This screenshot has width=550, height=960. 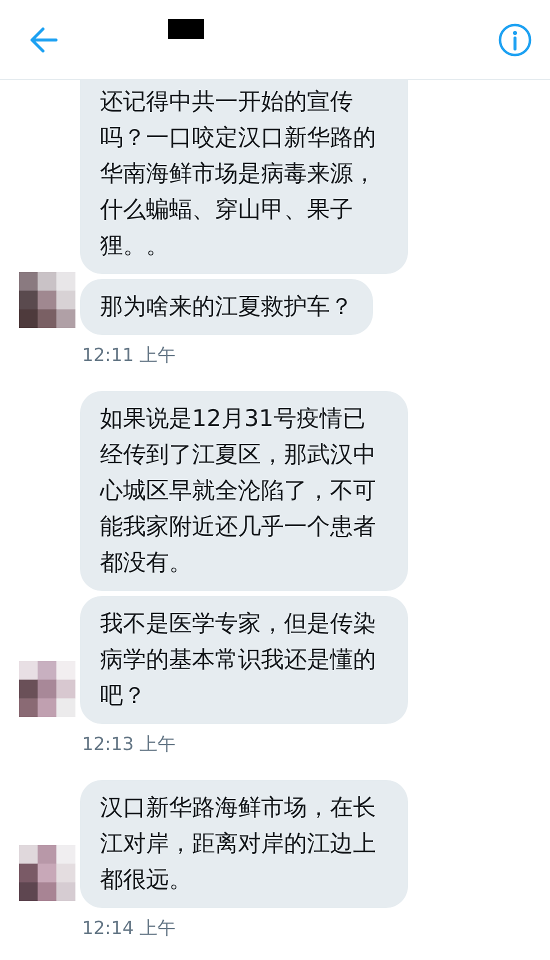 I want to click on message-time: 12:13 上午, so click(x=129, y=744).